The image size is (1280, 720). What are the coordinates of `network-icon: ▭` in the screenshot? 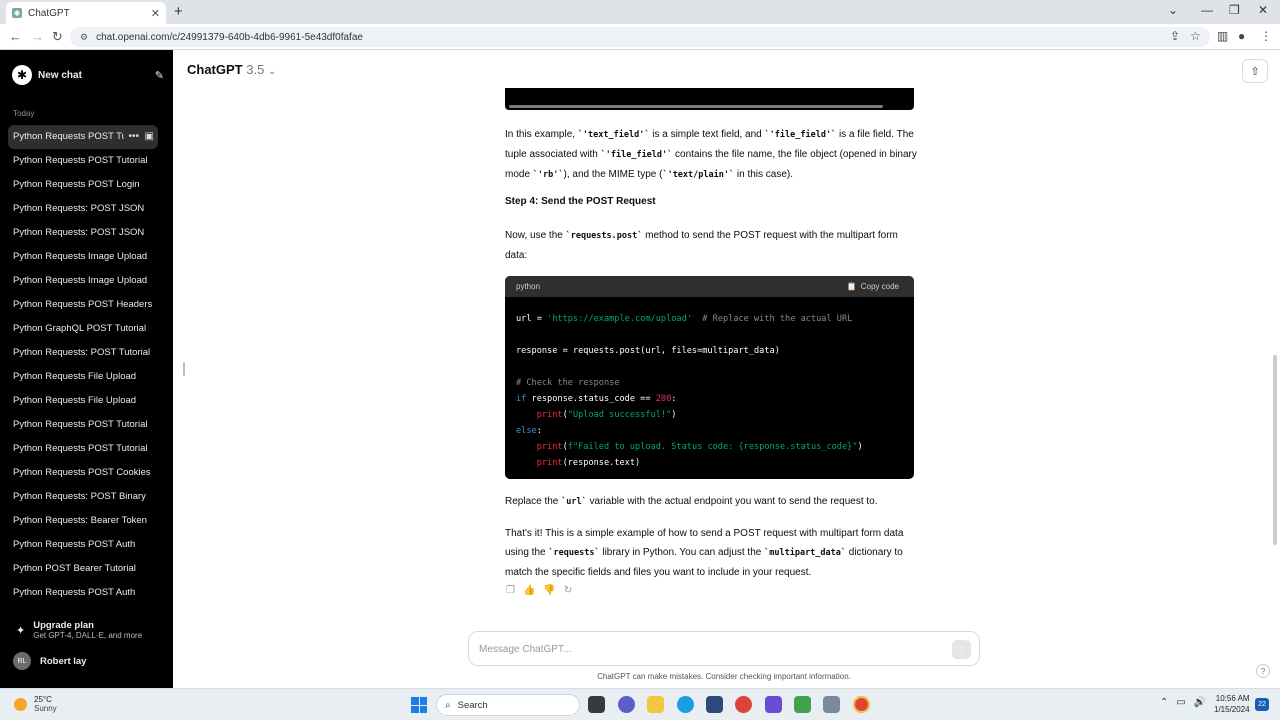 It's located at (1180, 702).